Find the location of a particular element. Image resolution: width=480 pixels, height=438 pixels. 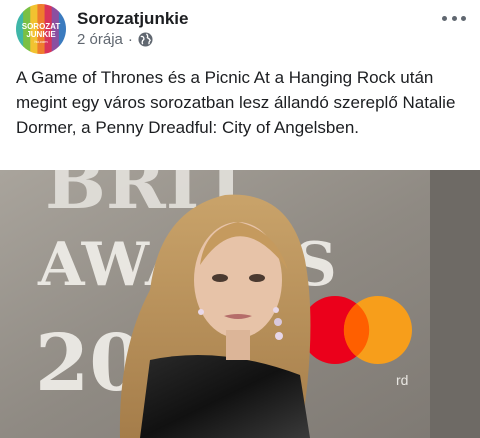

page-avatar: SOROZAT JUNKIE hu.com is located at coordinates (41, 29).